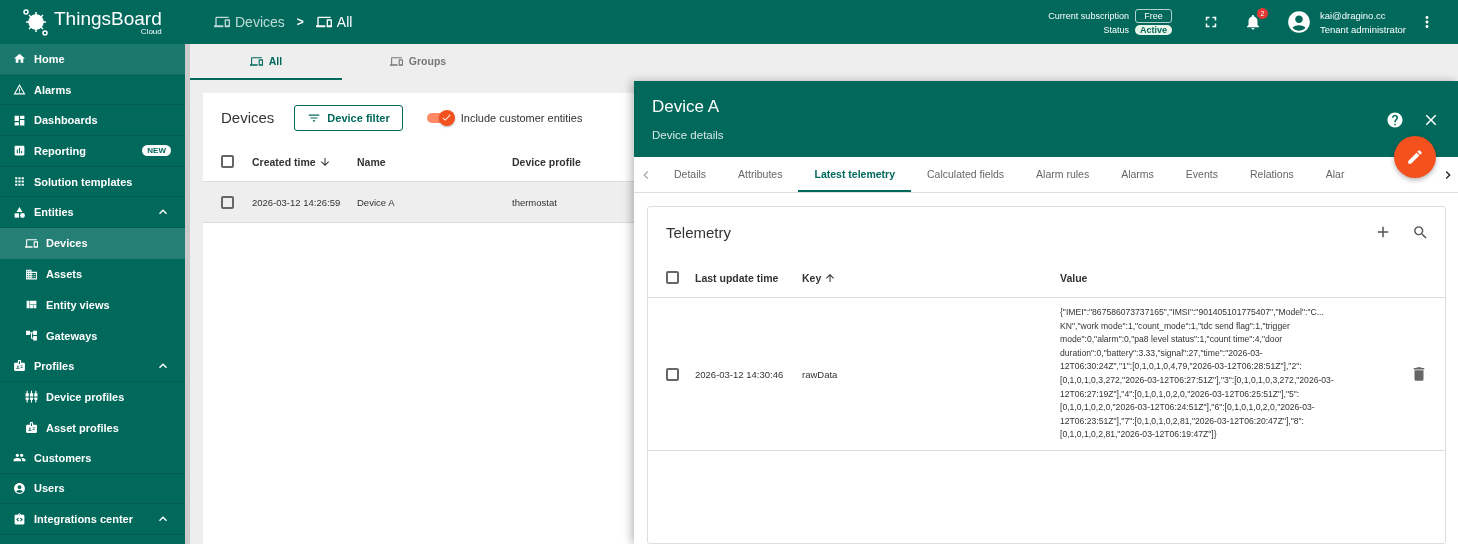 The image size is (1458, 544). What do you see at coordinates (1353, 15) in the screenshot?
I see `user-email: kai@dragino.cc` at bounding box center [1353, 15].